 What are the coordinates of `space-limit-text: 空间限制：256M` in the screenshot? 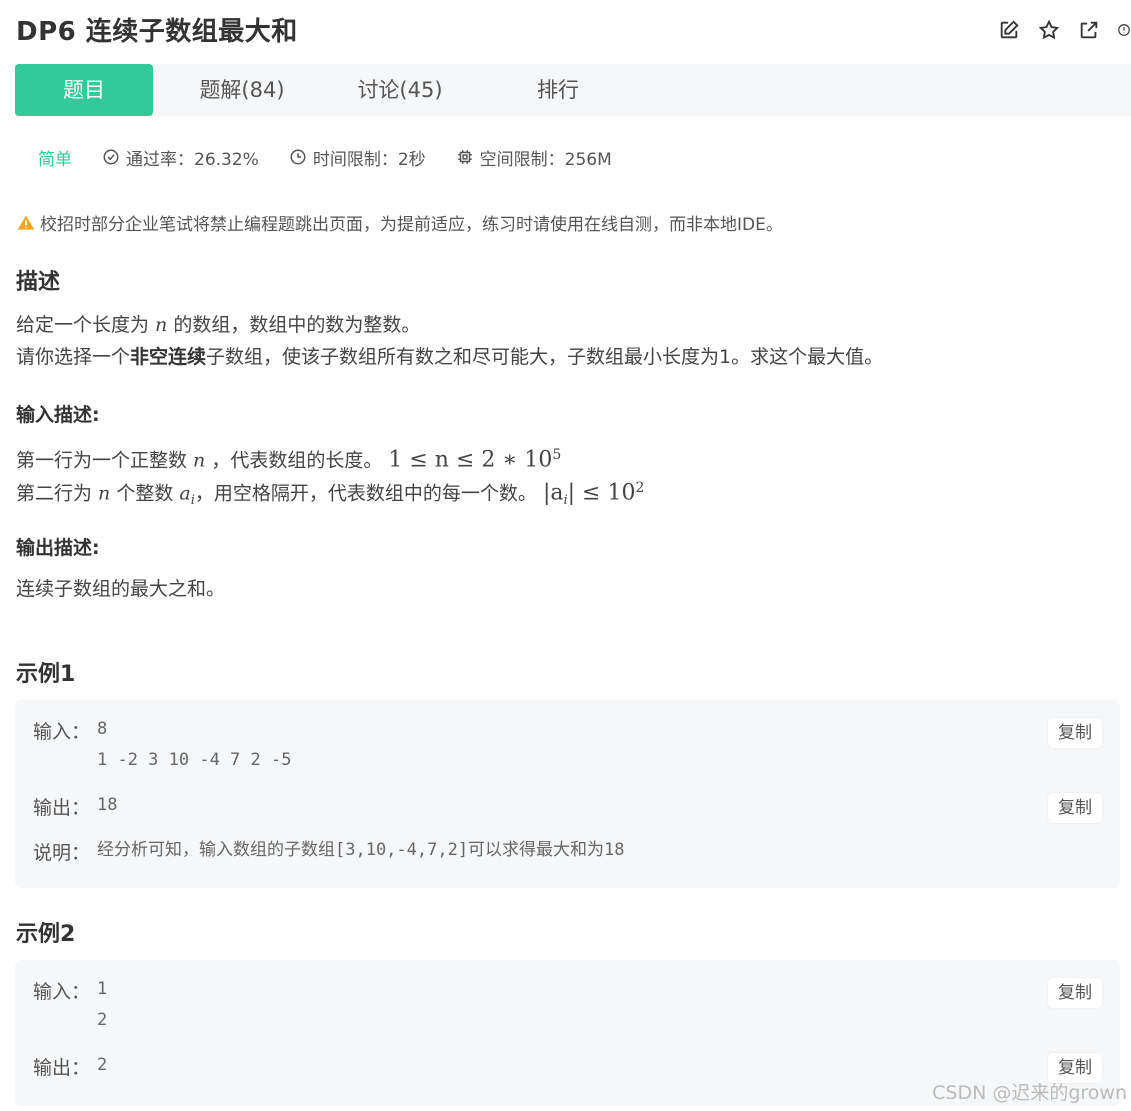 It's located at (545, 159).